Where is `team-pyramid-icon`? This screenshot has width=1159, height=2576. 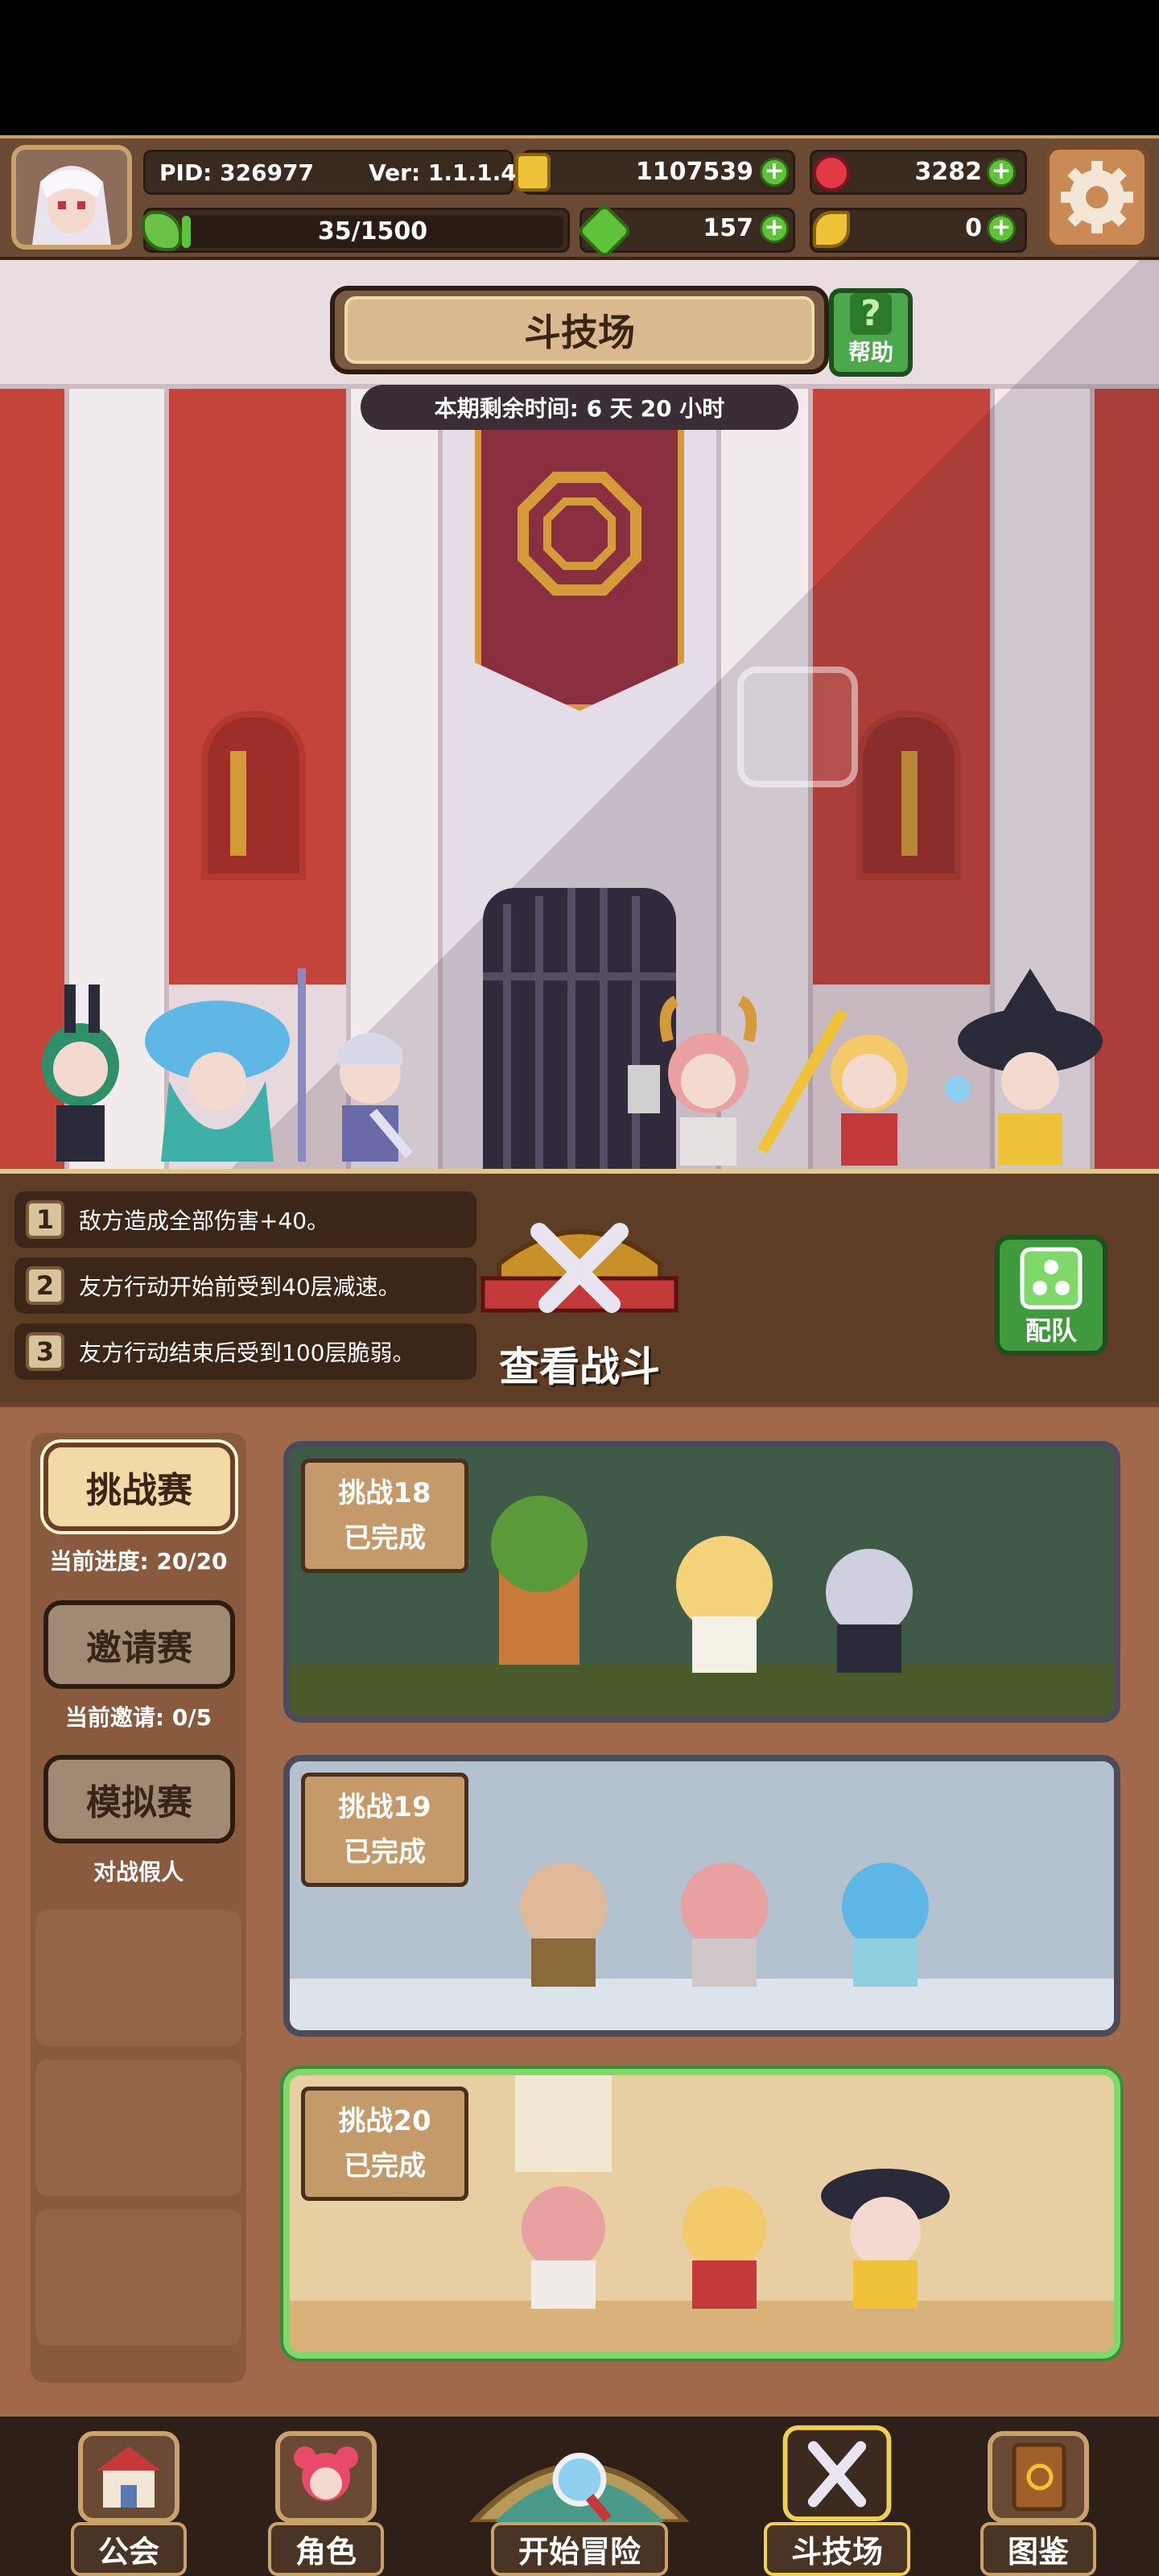
team-pyramid-icon is located at coordinates (1051, 1278).